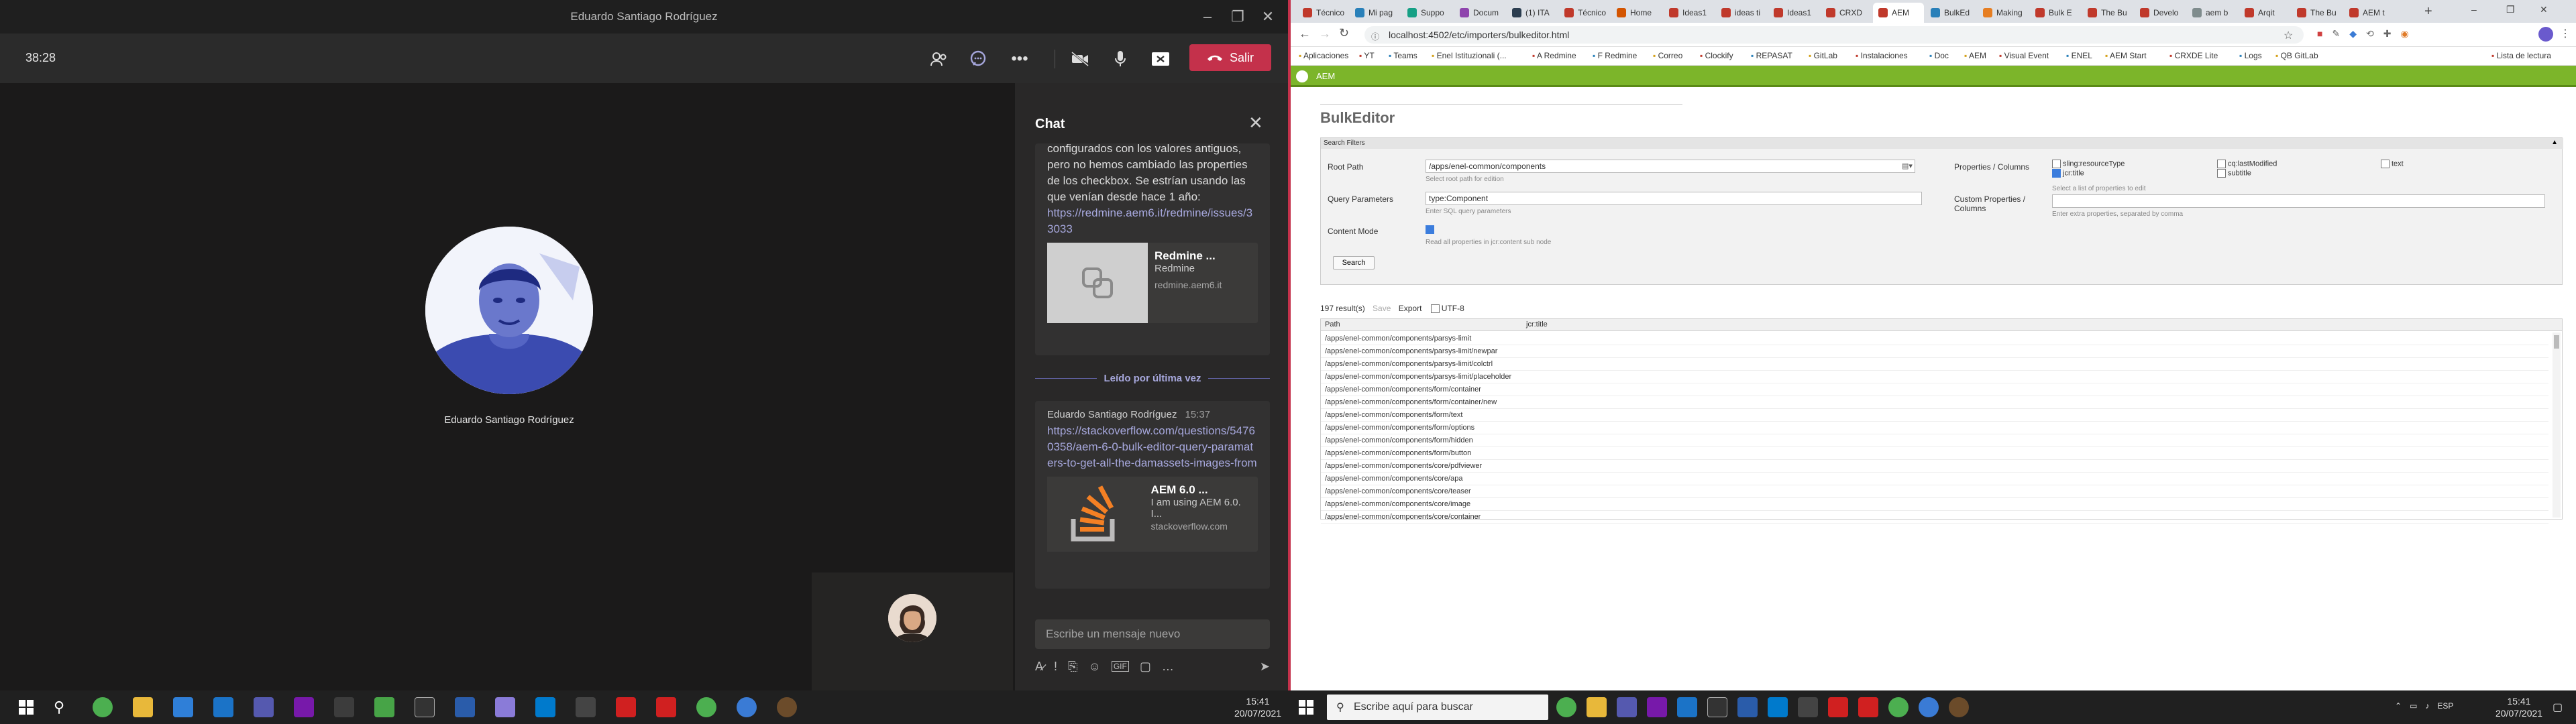 The height and width of the screenshot is (724, 2576). What do you see at coordinates (1403, 55) in the screenshot?
I see `bookmark-item: ▪ Teams` at bounding box center [1403, 55].